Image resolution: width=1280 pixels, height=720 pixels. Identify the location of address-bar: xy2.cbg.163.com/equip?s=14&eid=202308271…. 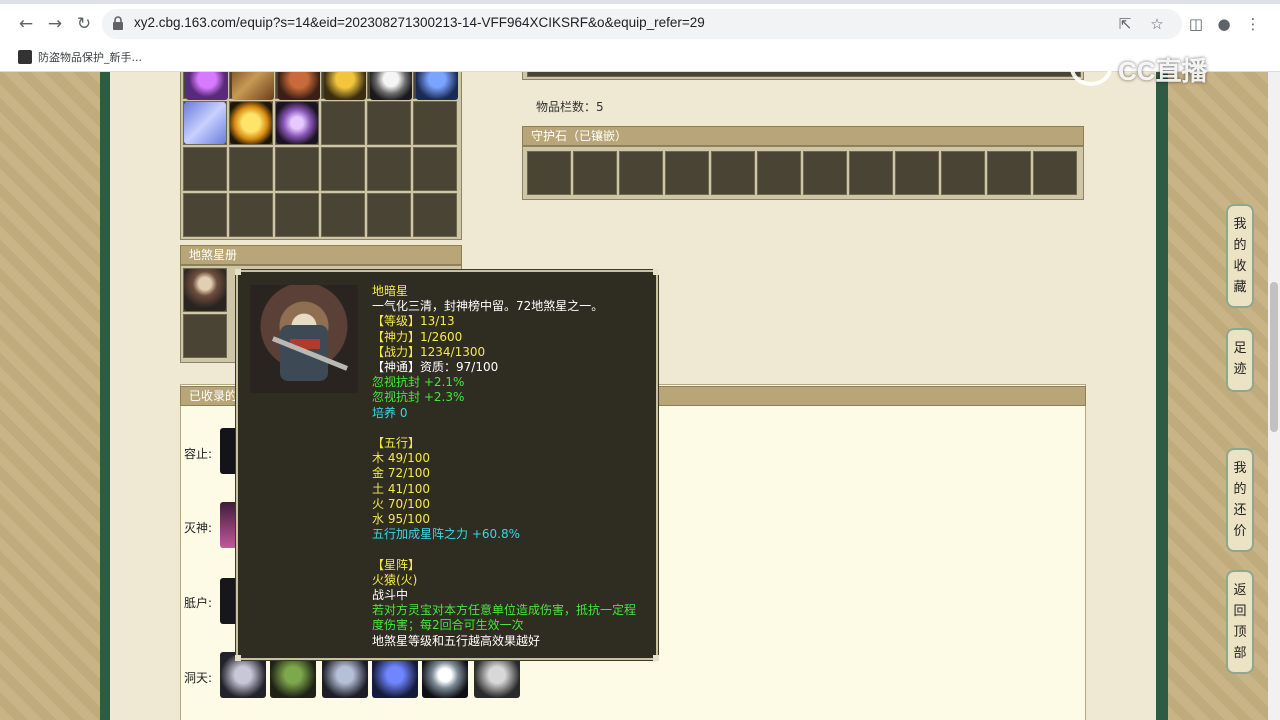
(642, 24).